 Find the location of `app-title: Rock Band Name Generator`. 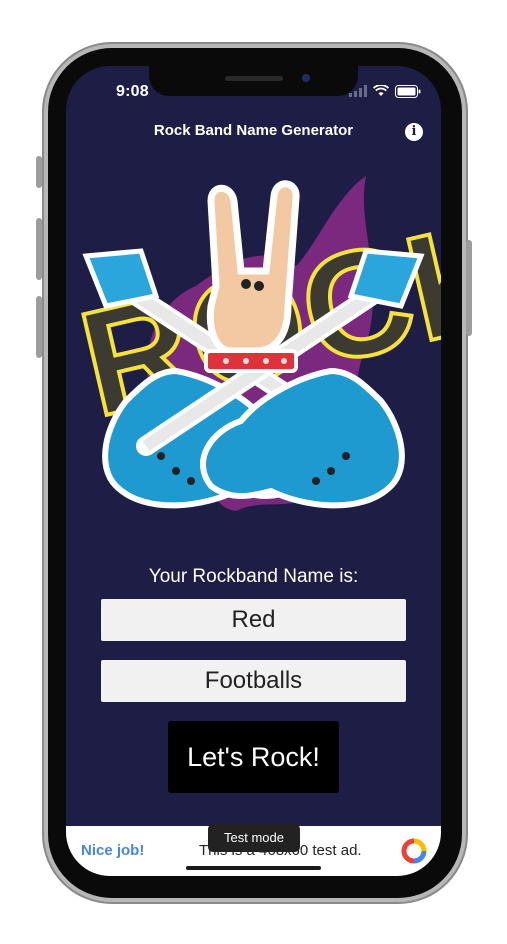

app-title: Rock Band Name Generator is located at coordinates (253, 130).